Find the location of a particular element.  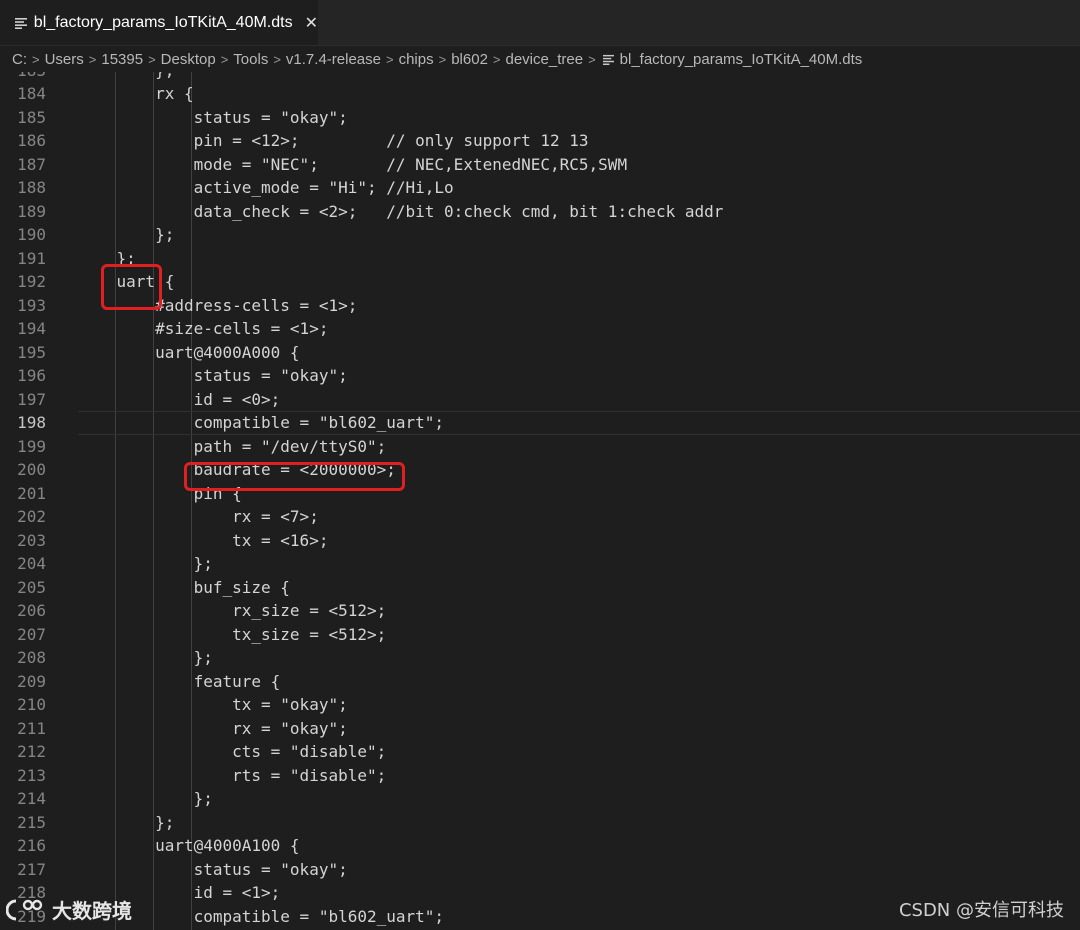

breadcrumb-item: Tools is located at coordinates (250, 59).